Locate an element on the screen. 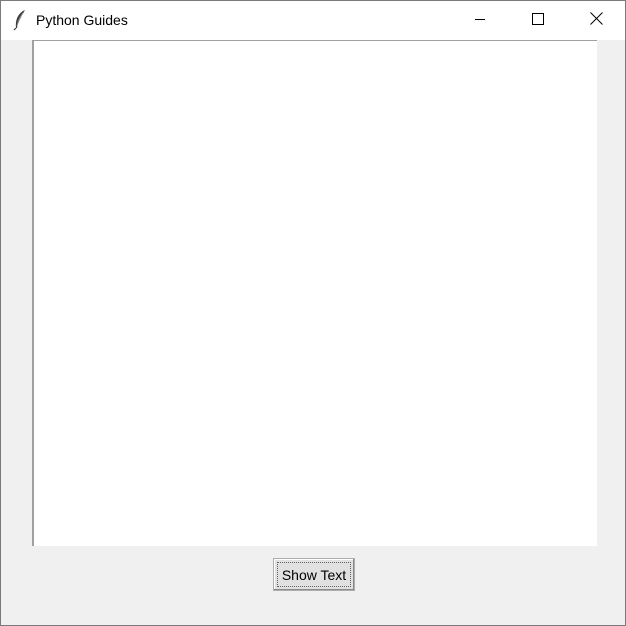  maximize-button is located at coordinates (538, 20).